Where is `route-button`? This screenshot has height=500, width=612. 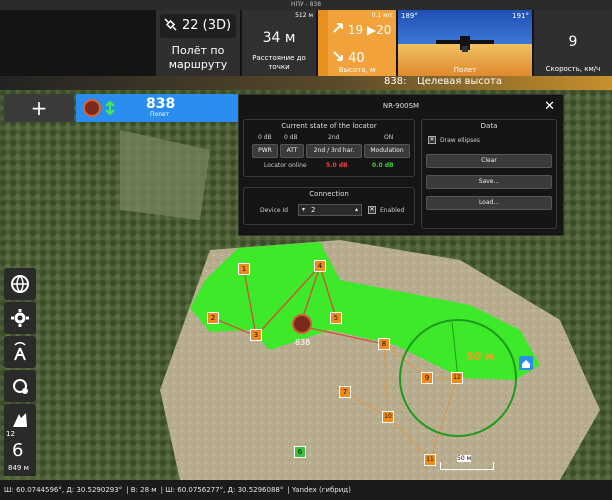
route-button is located at coordinates (20, 386).